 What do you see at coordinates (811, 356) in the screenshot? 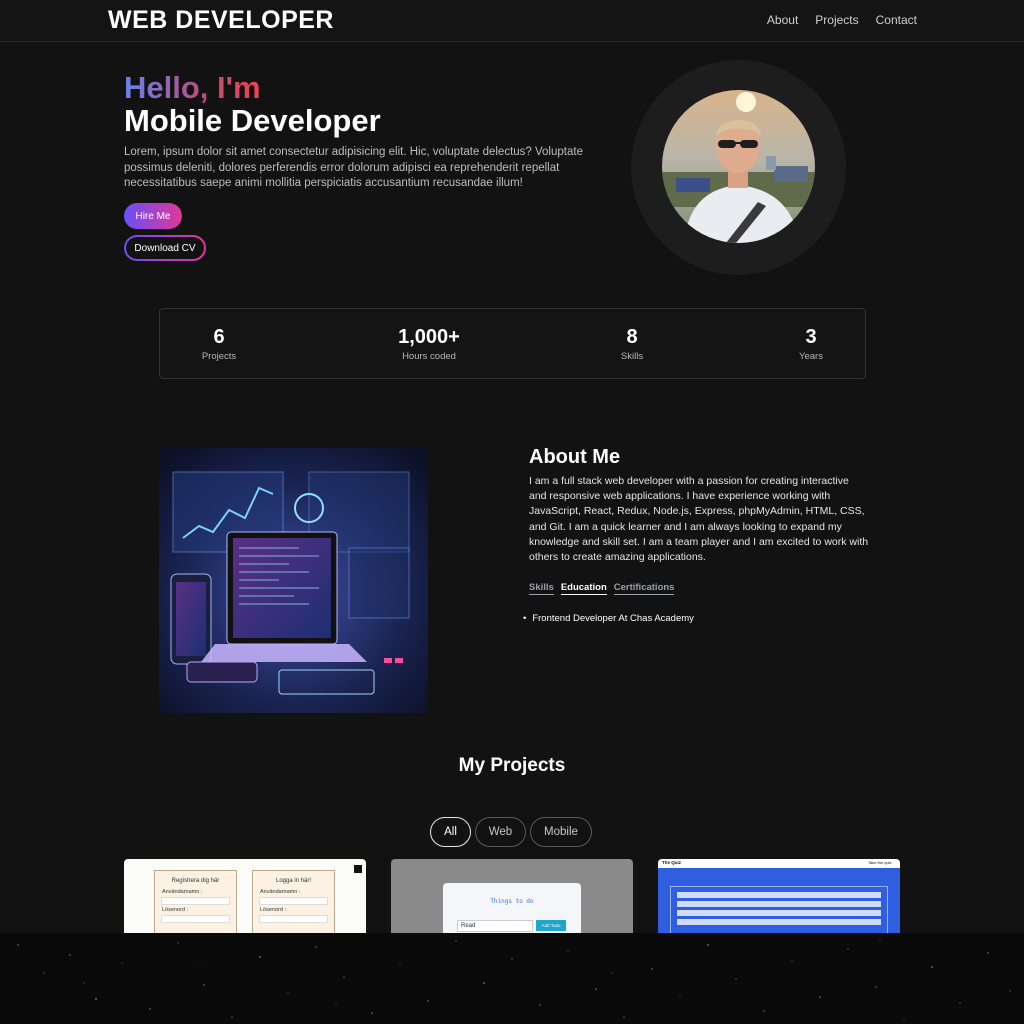
I see `stat-label: Years` at bounding box center [811, 356].